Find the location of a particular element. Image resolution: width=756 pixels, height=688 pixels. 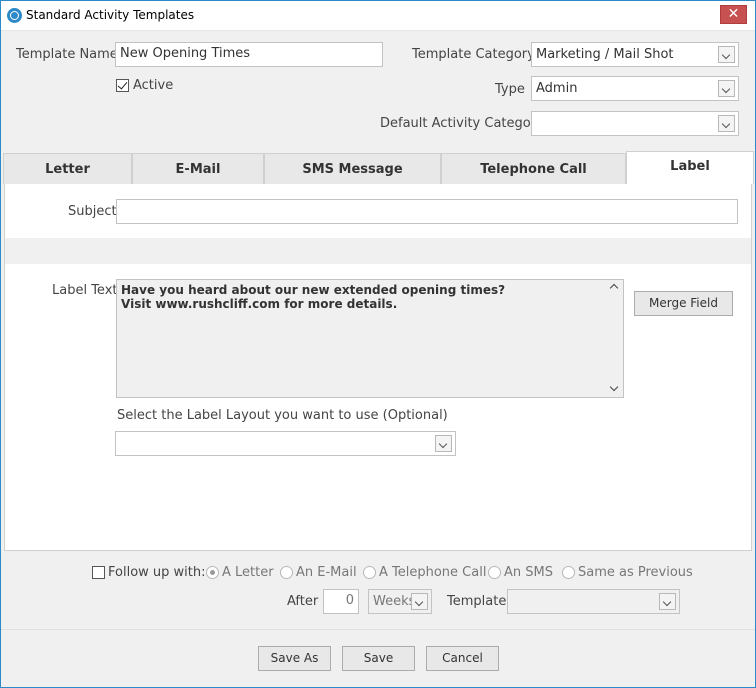

scrollbar is located at coordinates (615, 338).